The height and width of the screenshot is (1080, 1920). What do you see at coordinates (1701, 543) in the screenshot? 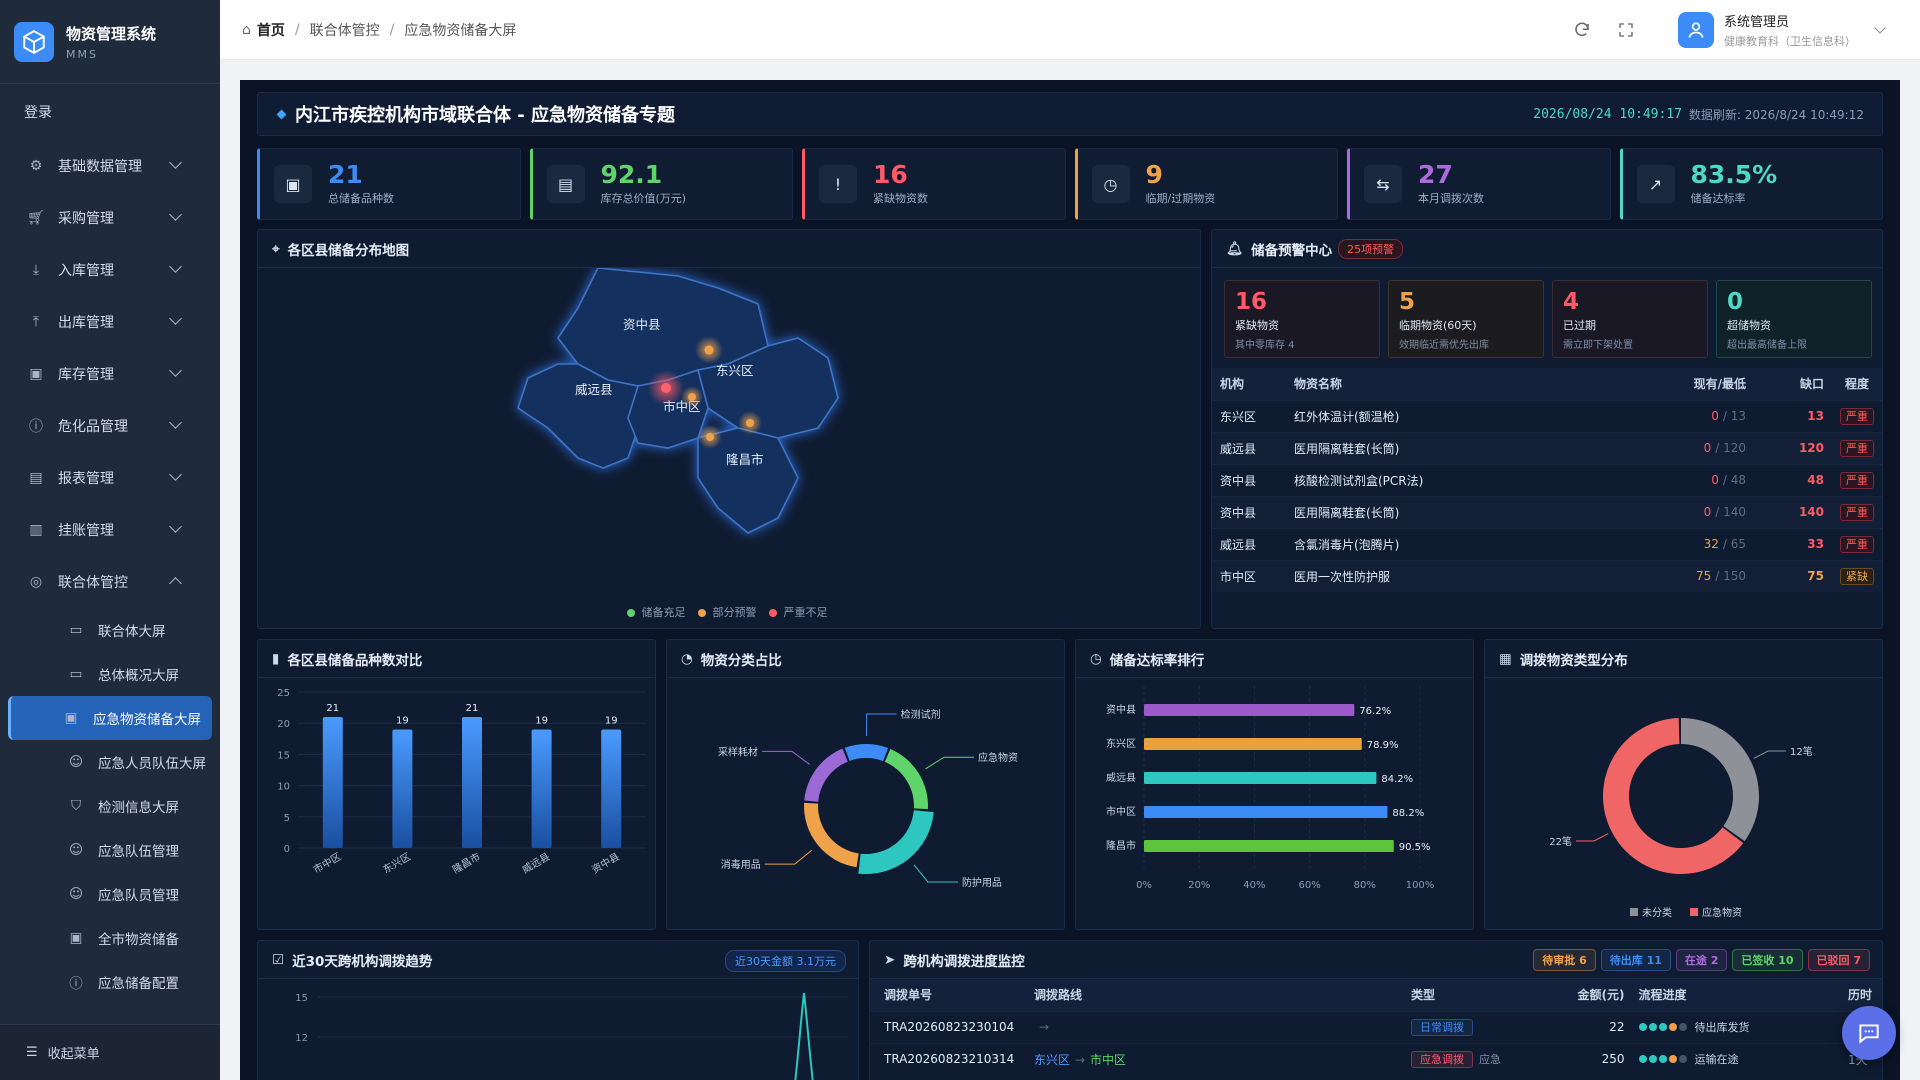
I see `alert-stock: 32/ 65` at bounding box center [1701, 543].